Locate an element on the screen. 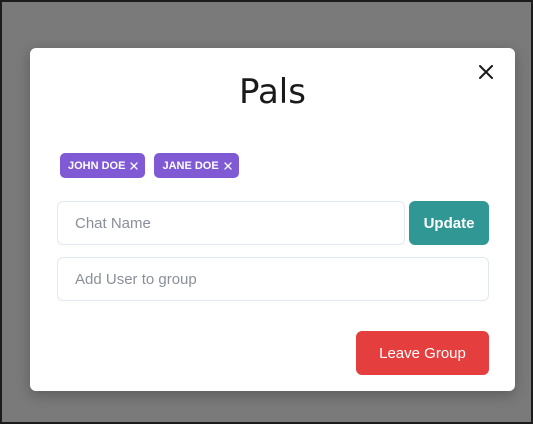 The image size is (533, 424). user-badge: JOHN DOE is located at coordinates (103, 165).